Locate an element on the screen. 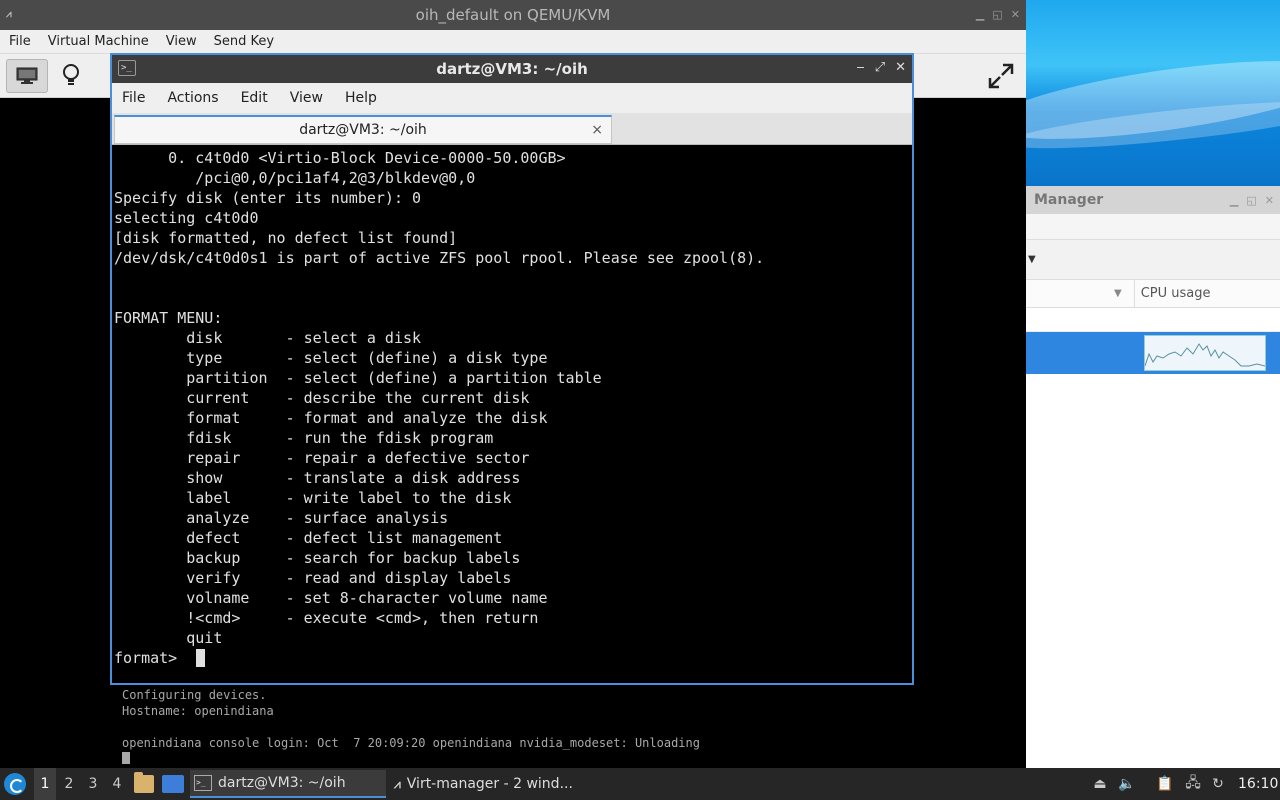 The image size is (1280, 800). manager-column-header: ▼ CPU usage is located at coordinates (1153, 294).